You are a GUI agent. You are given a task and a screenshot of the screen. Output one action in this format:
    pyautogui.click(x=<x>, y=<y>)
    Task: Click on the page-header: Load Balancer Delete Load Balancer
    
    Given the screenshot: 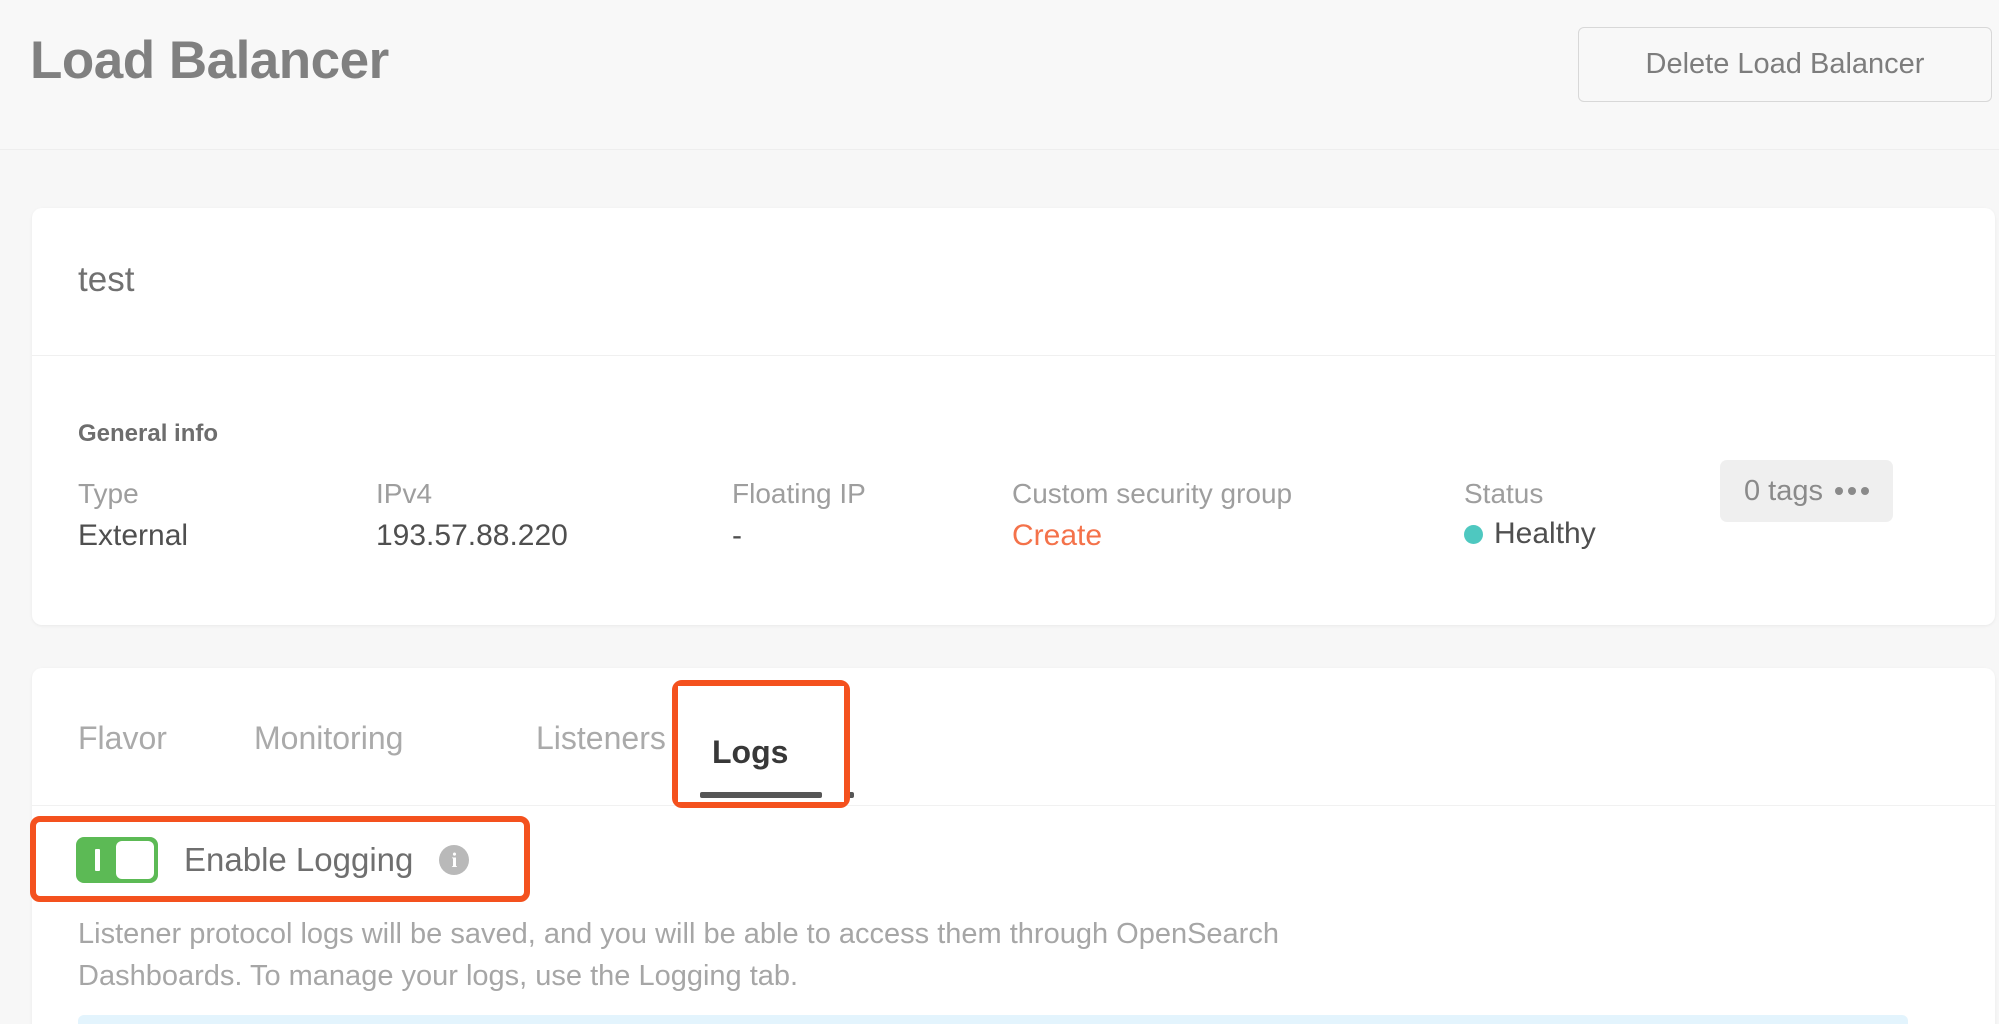 What is the action you would take?
    pyautogui.click(x=999, y=75)
    